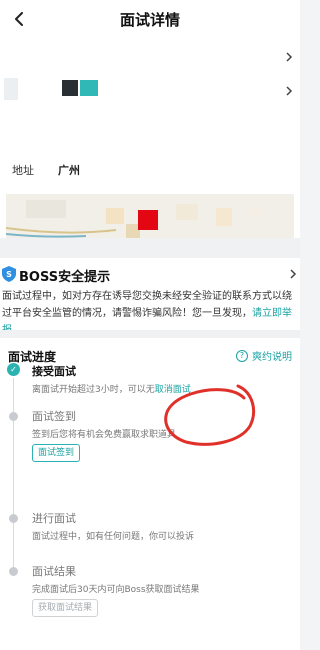  I want to click on blurred-block-dark, so click(70, 88).